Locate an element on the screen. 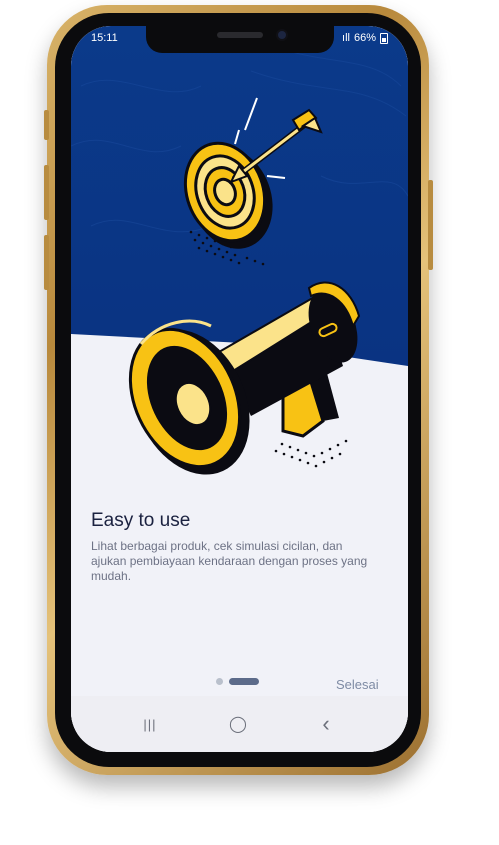  volume-up-button is located at coordinates (46, 192).